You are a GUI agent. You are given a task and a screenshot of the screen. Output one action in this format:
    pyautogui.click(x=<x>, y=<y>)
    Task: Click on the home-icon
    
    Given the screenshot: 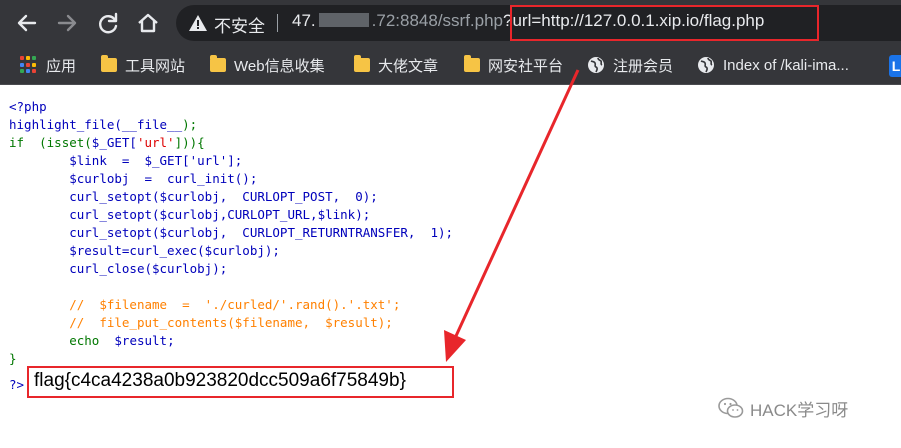 What is the action you would take?
    pyautogui.click(x=148, y=23)
    